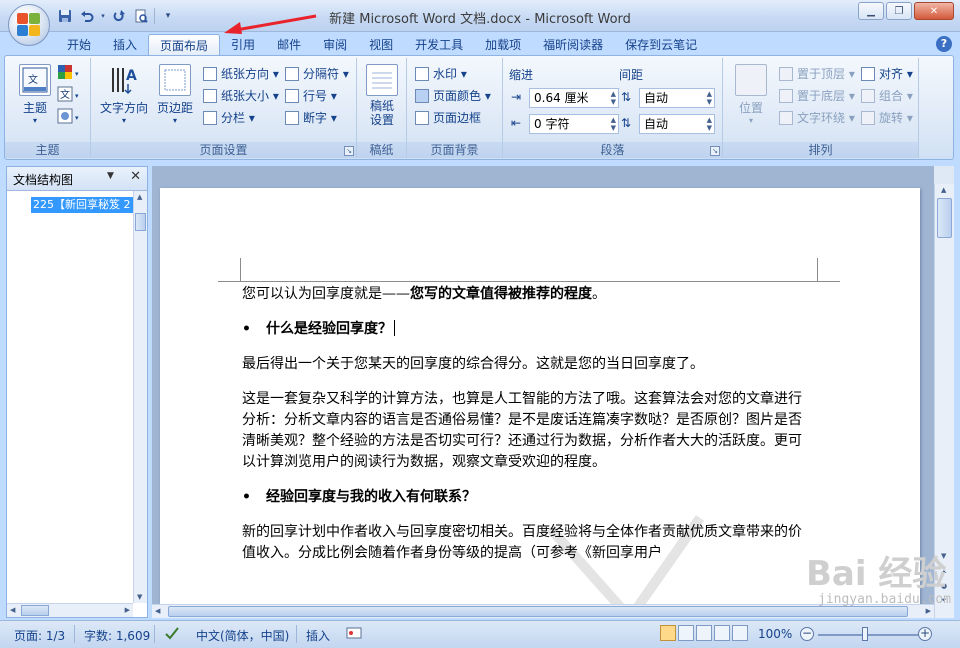 Image resolution: width=960 pixels, height=648 pixels. I want to click on draft-settings-label: 稿纸 设置, so click(381, 113).